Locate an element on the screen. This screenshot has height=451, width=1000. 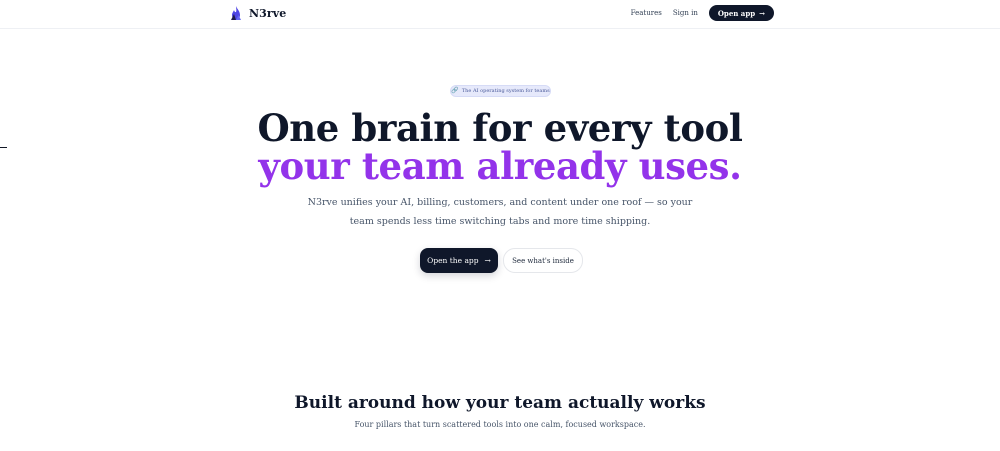
top-nav: Features Sign in Open app → is located at coordinates (702, 13).